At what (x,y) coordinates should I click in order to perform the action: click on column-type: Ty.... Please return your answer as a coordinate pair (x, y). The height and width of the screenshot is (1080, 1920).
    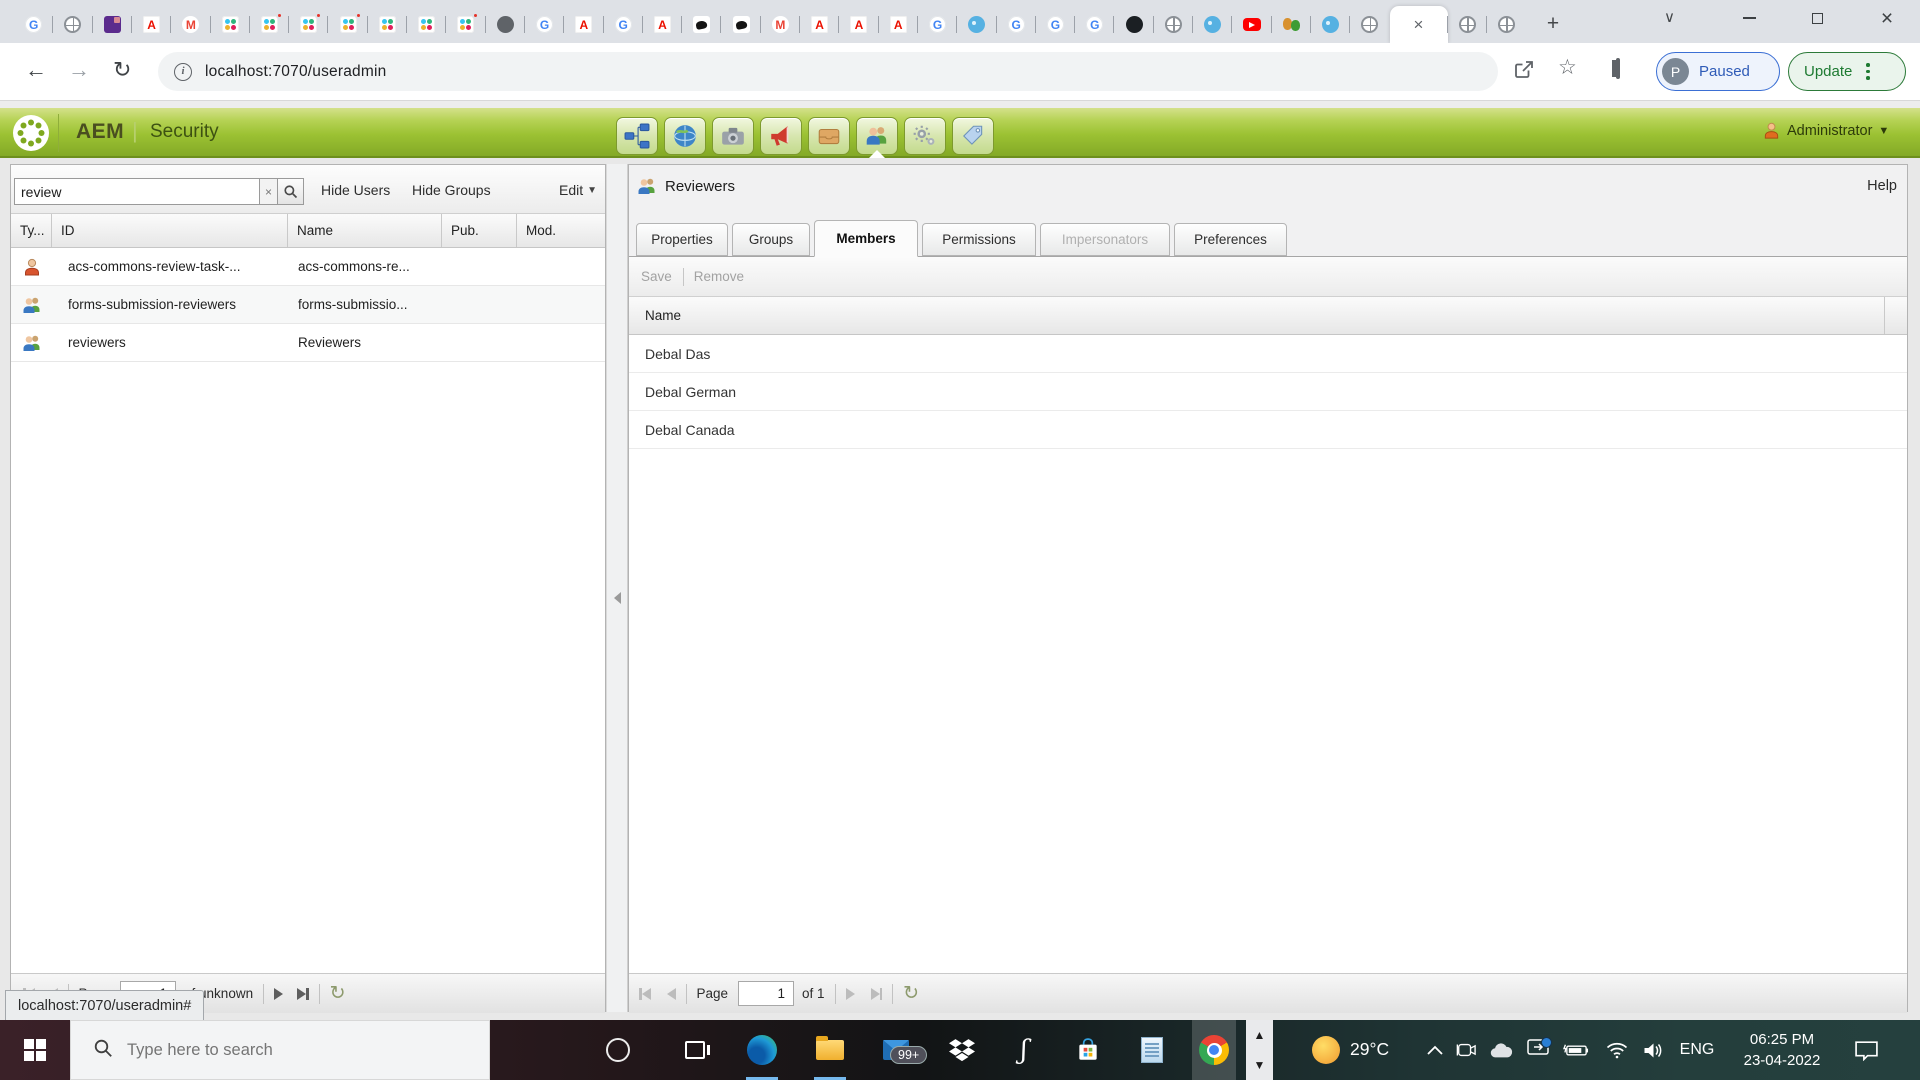
    Looking at the image, I should click on (31, 230).